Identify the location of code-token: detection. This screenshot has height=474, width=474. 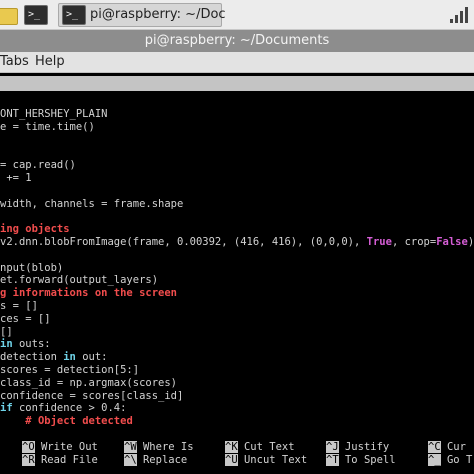
(32, 357).